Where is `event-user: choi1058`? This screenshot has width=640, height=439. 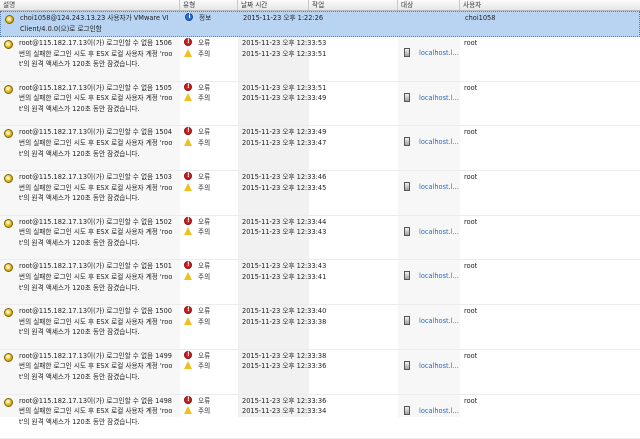
event-user: choi1058 is located at coordinates (480, 18).